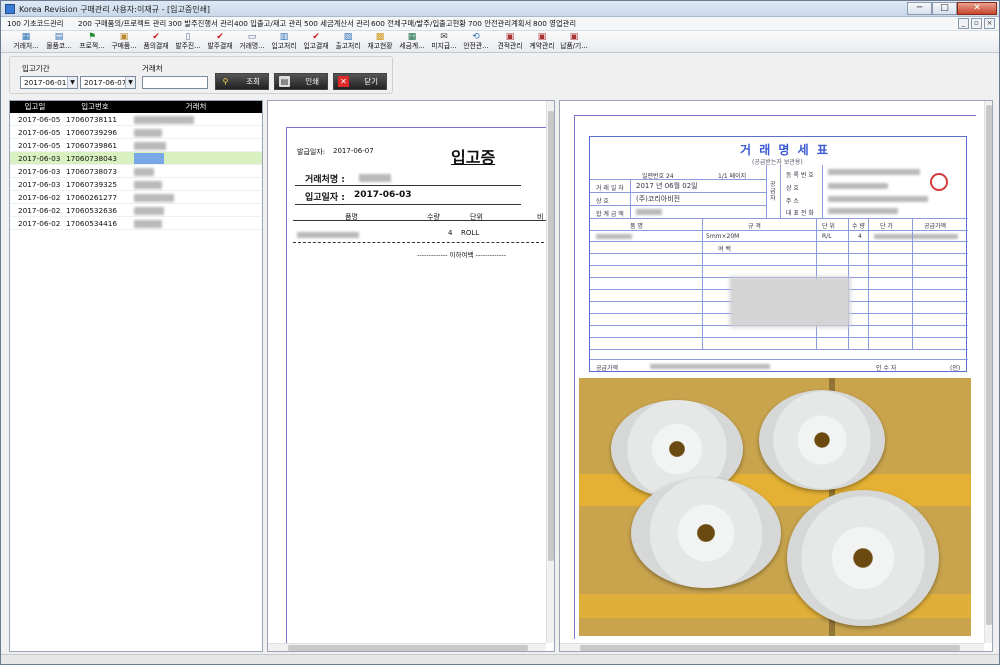 The width and height of the screenshot is (1000, 665). Describe the element at coordinates (122, 24) in the screenshot. I see `menu-purchase-project: 200 구매품의/프로젝트 관리` at that location.